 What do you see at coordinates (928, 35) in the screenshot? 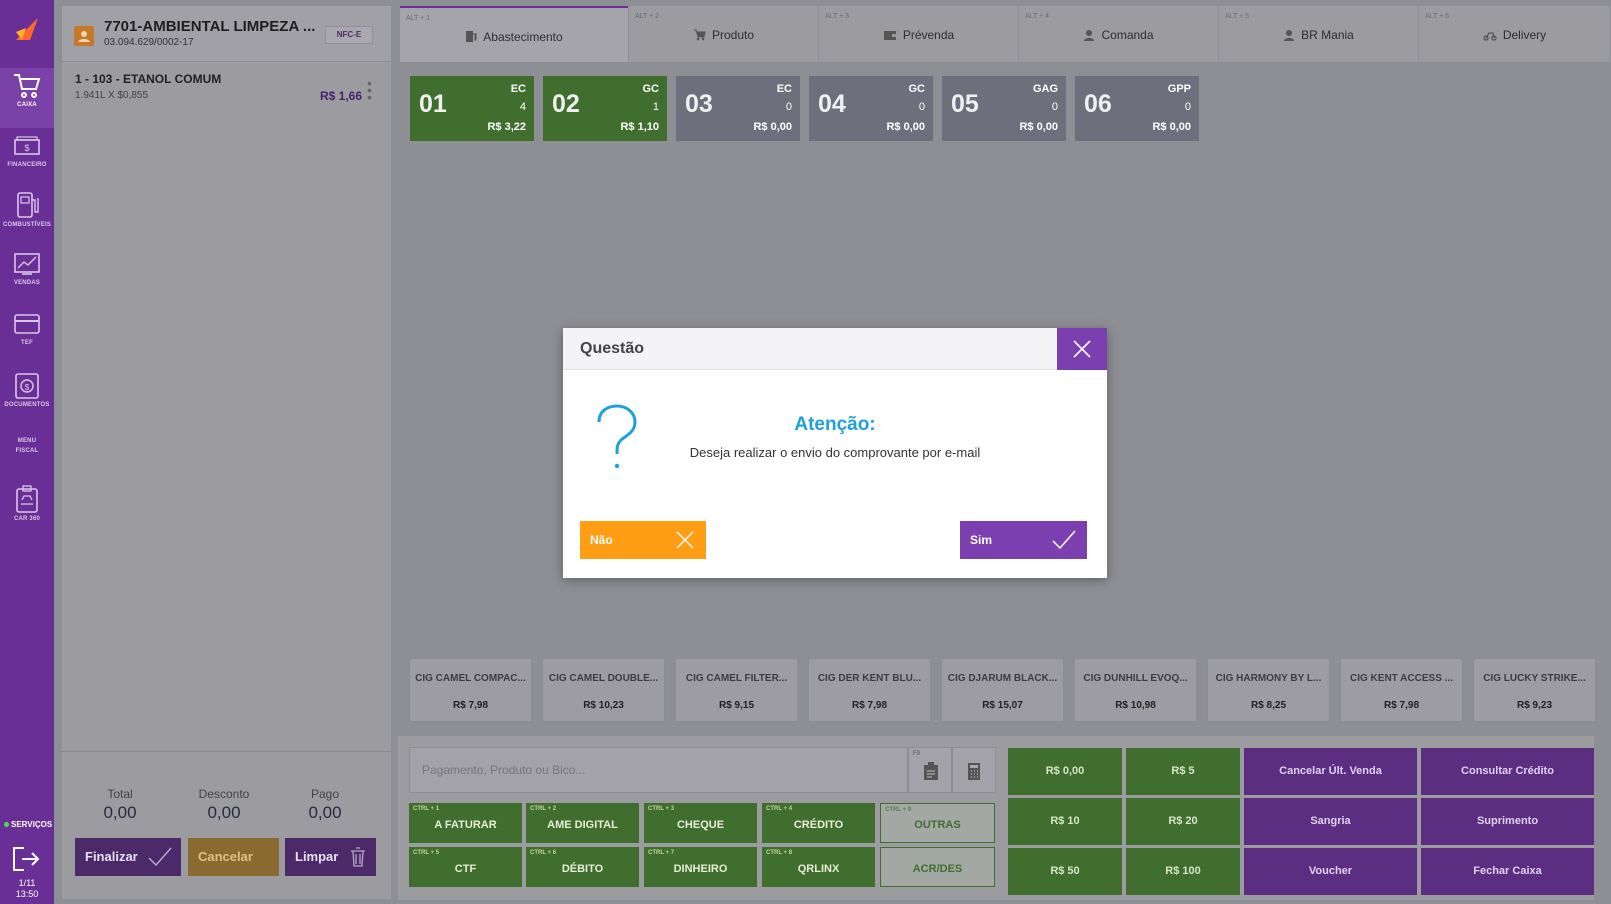
I see `tab-label: Prévenda` at bounding box center [928, 35].